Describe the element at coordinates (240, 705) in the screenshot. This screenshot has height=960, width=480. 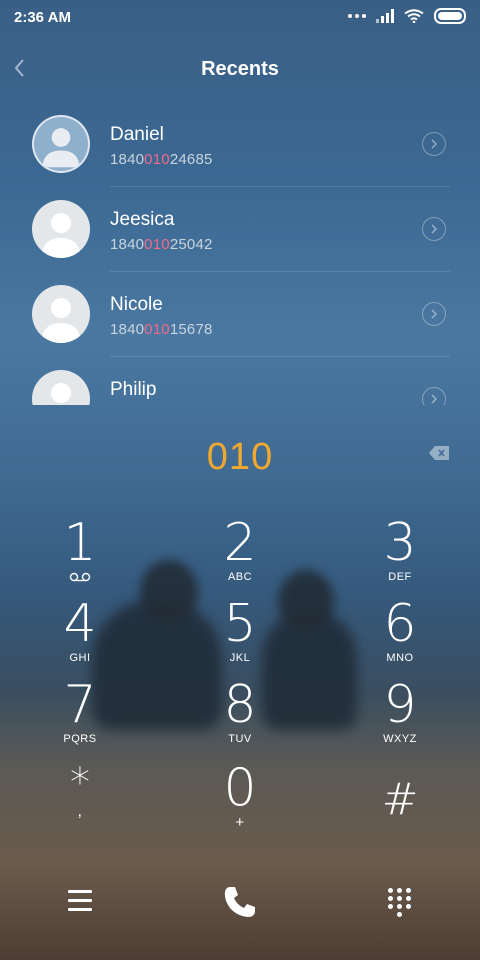
I see `key-digit: 8` at that location.